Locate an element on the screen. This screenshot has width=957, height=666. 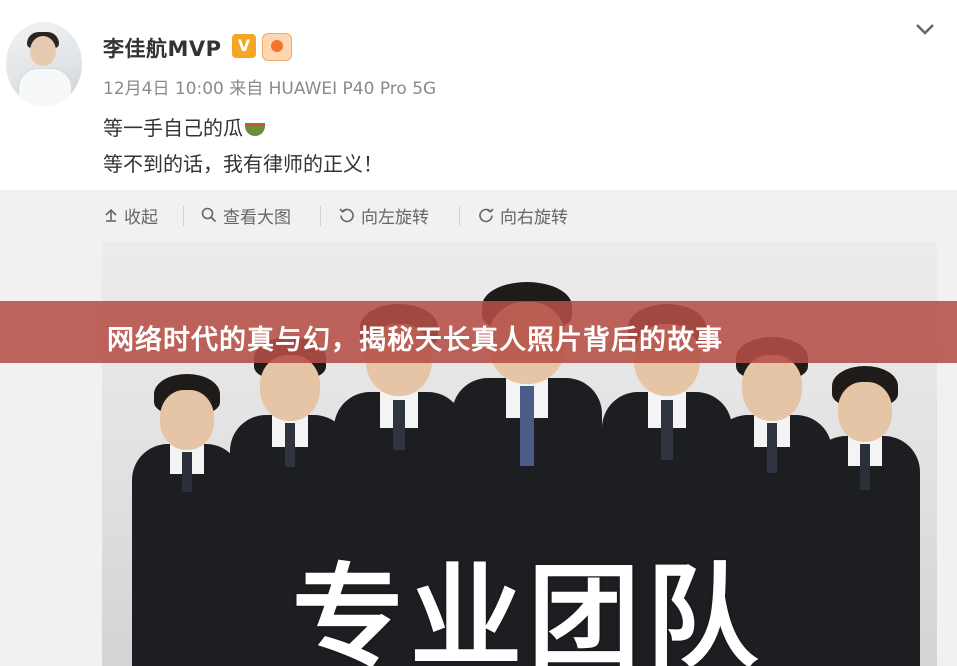
rotate-right-icon is located at coordinates (486, 215).